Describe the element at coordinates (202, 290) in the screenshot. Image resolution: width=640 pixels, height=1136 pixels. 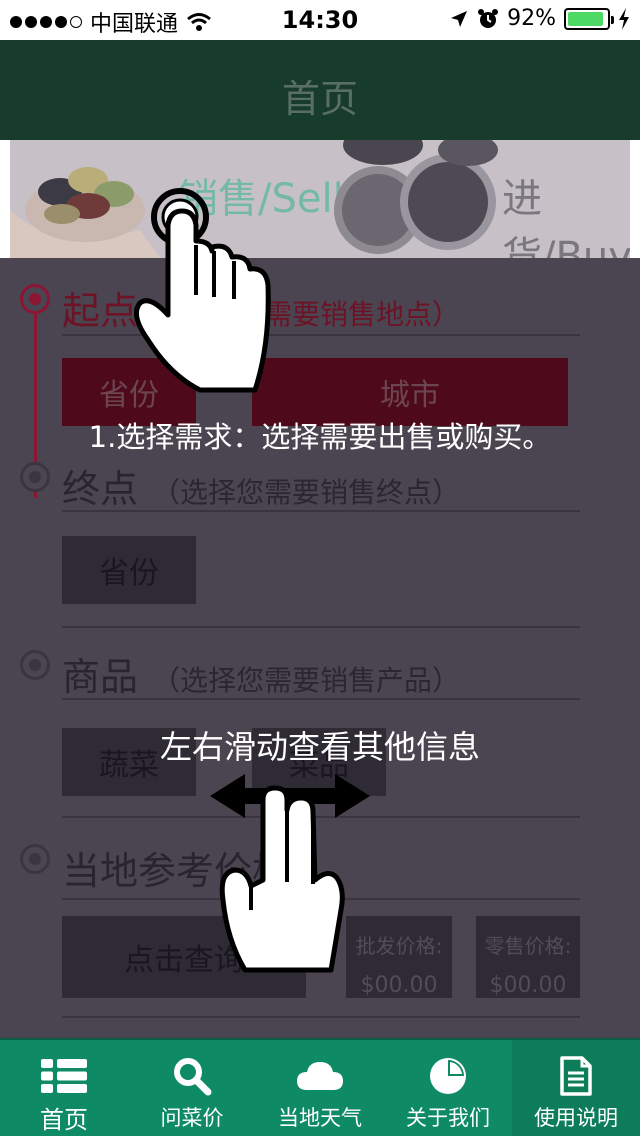
I see `tap-hand-icon` at that location.